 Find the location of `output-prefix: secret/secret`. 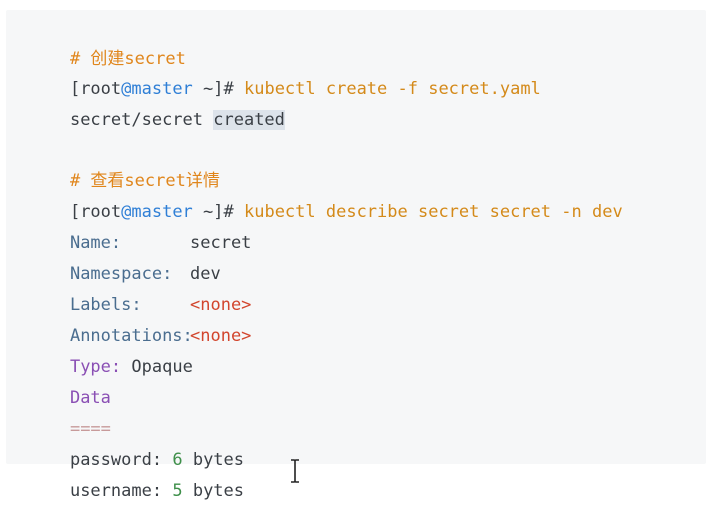

output-prefix: secret/secret is located at coordinates (141, 120).